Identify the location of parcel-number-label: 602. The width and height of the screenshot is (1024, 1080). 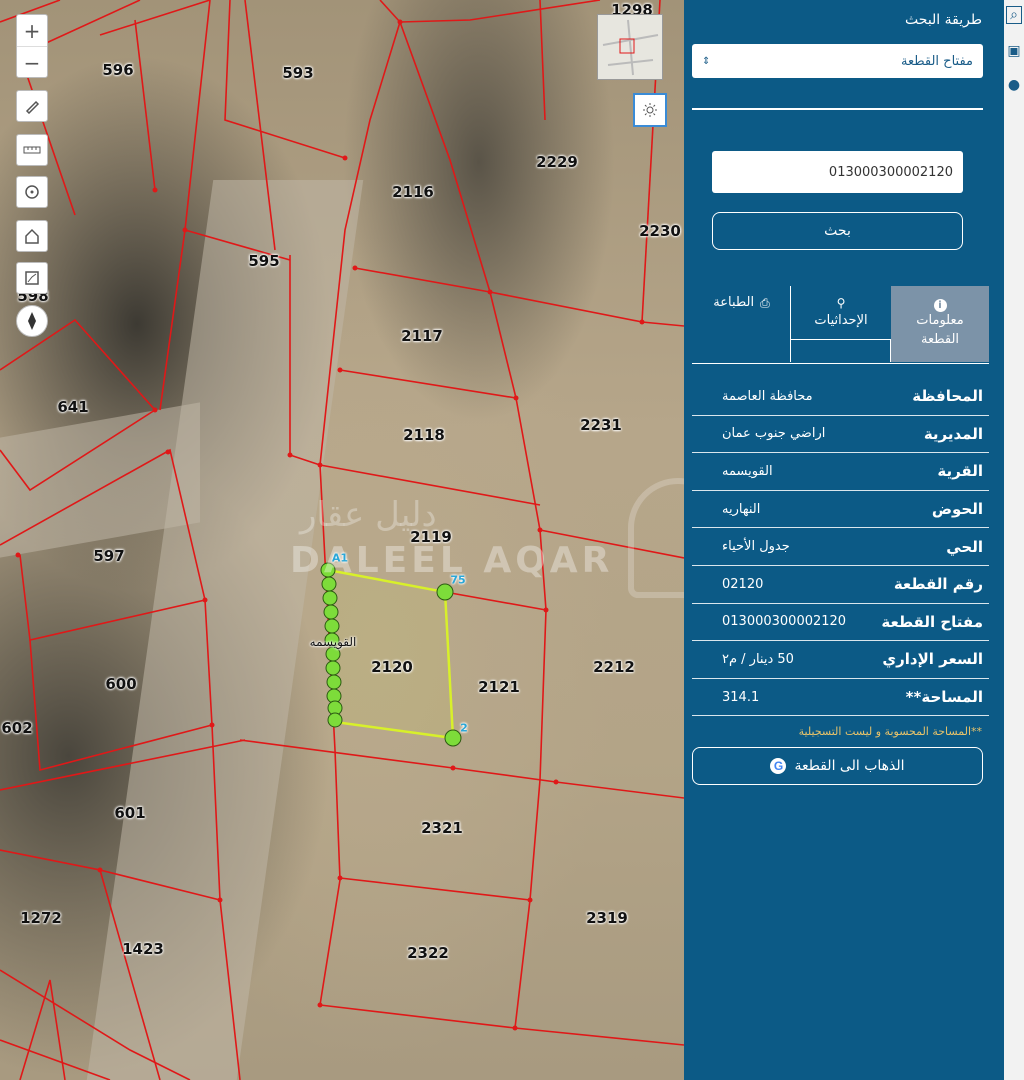
(16, 728).